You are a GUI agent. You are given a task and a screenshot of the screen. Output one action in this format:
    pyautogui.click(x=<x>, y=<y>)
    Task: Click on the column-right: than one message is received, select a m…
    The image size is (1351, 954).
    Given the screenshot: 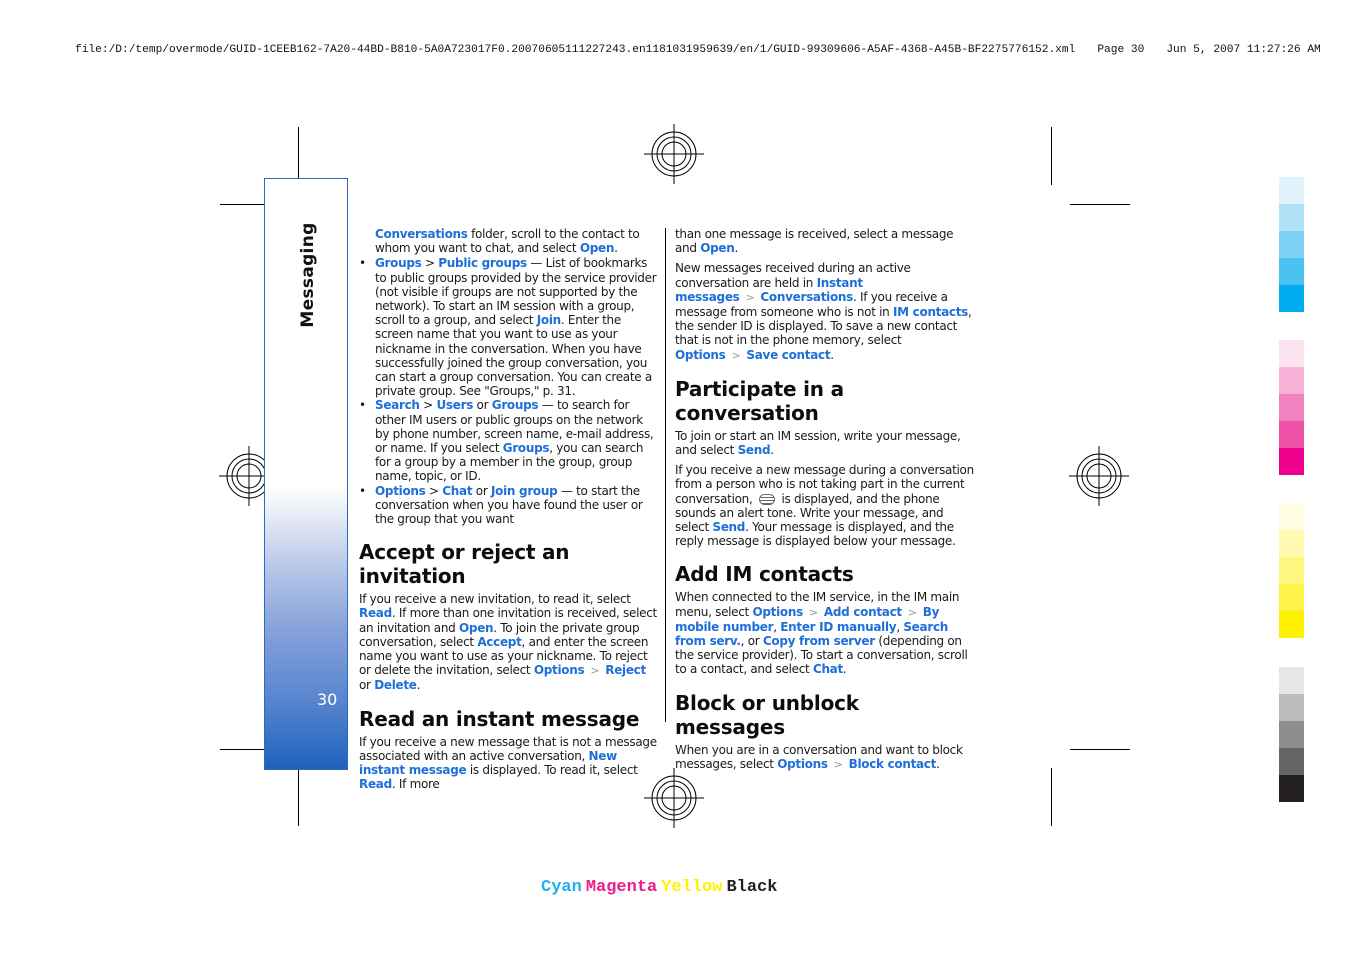 What is the action you would take?
    pyautogui.click(x=825, y=502)
    